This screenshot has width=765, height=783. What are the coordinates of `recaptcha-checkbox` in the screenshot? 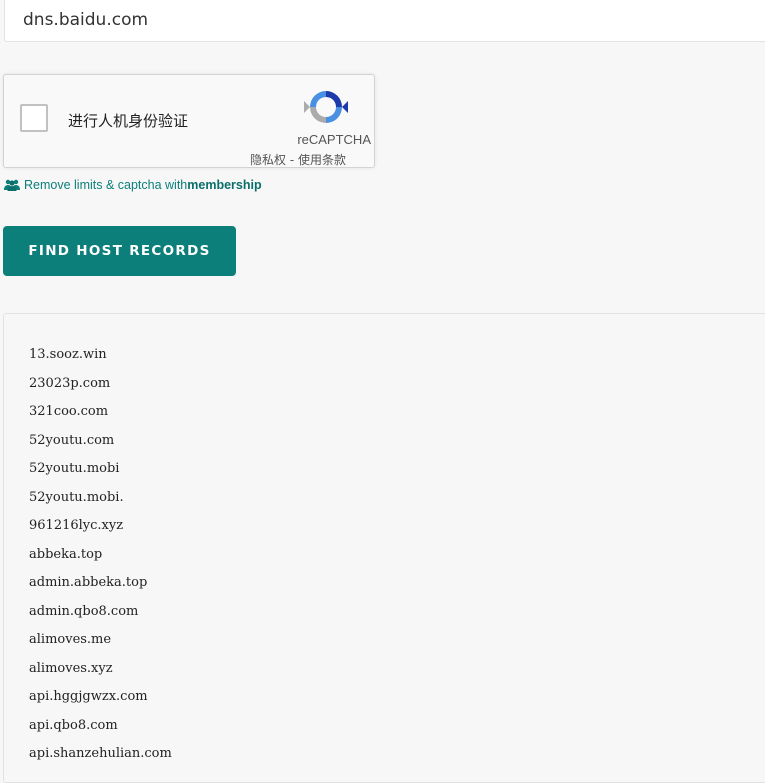 It's located at (34, 118).